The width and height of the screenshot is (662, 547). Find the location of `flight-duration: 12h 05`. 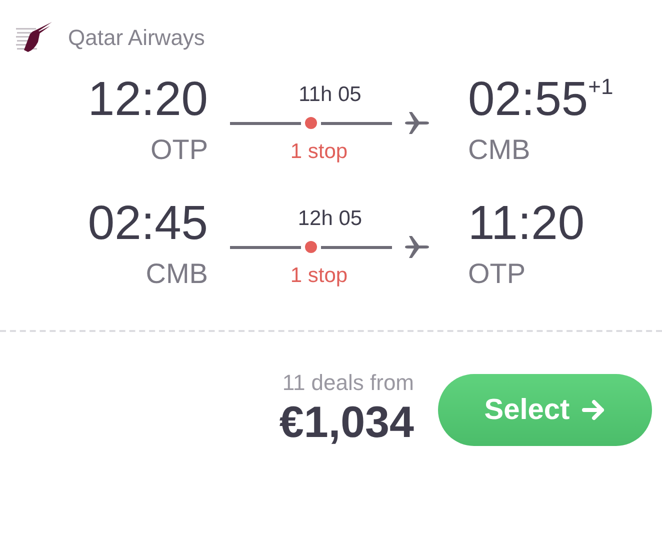

flight-duration: 12h 05 is located at coordinates (330, 219).